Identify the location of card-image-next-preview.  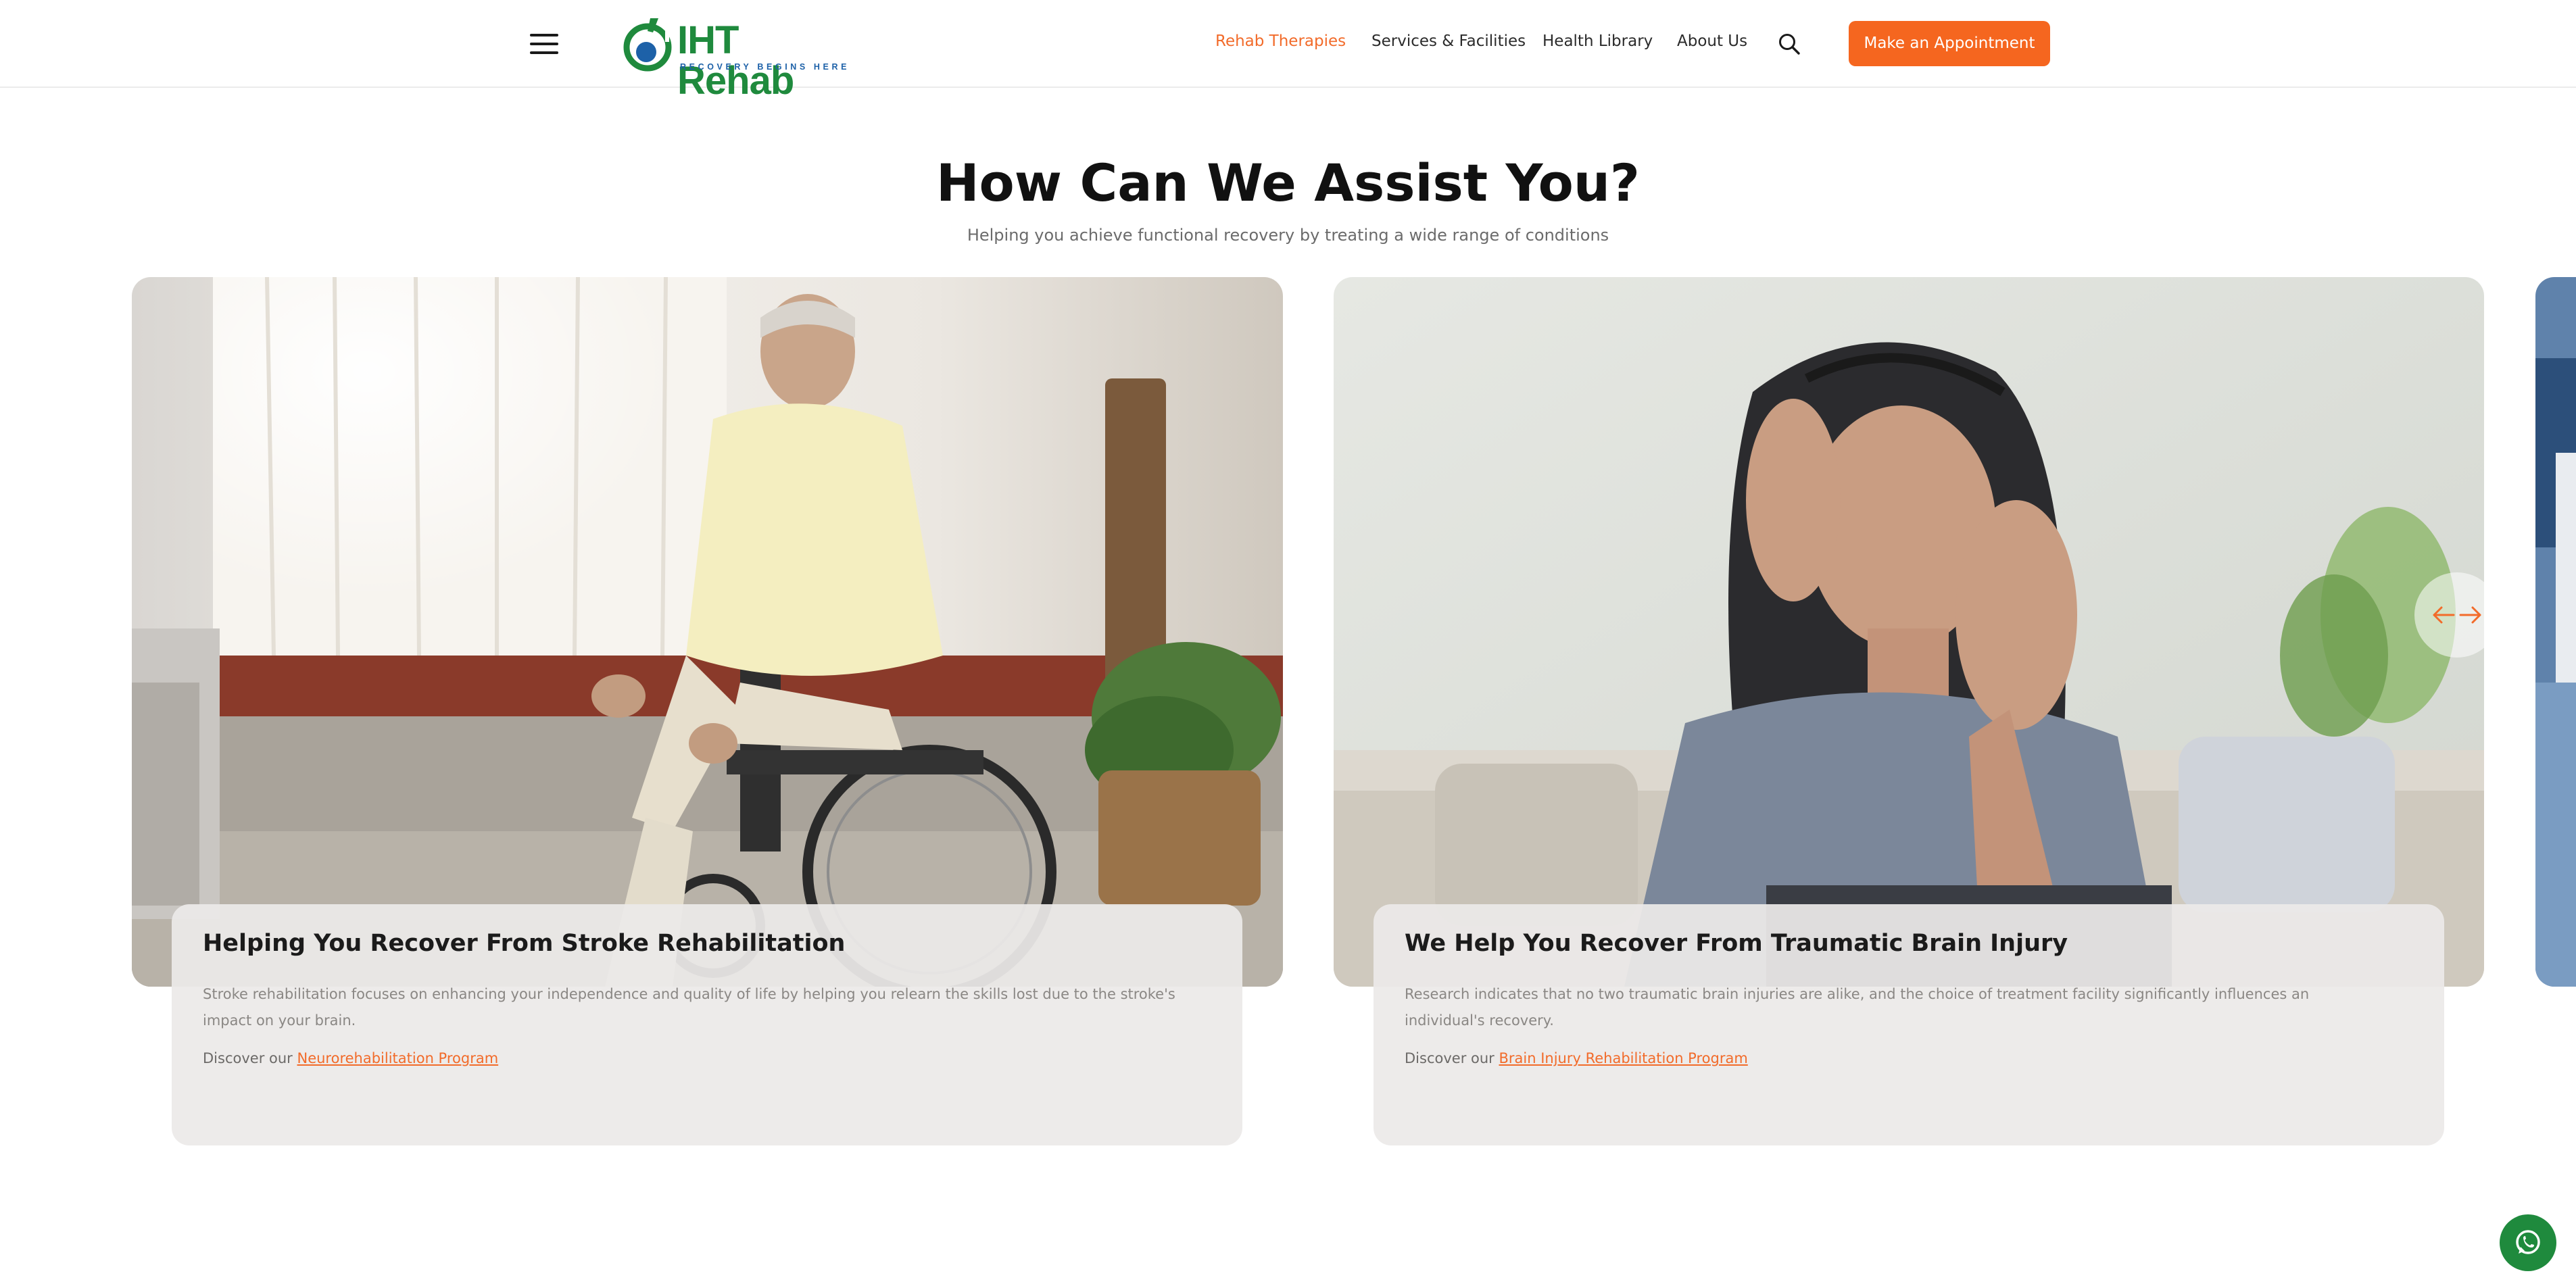
(2555, 632).